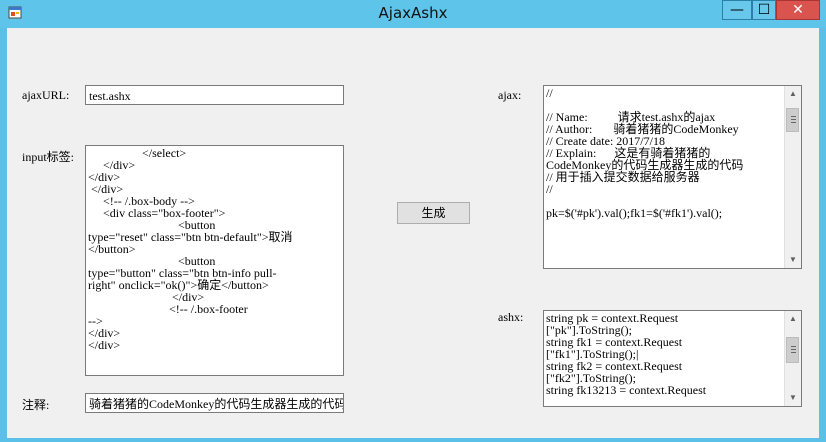  I want to click on window-bottom-border, so click(413, 440).